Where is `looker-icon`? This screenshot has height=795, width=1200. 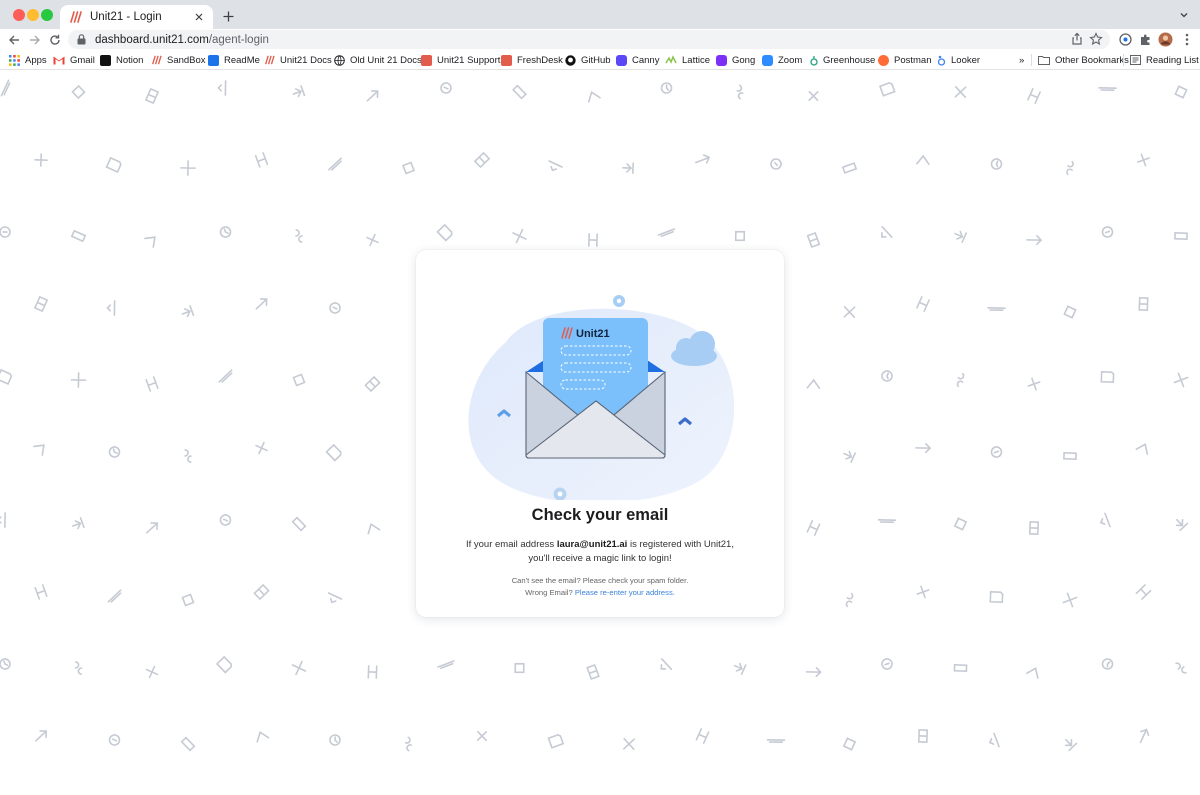
looker-icon is located at coordinates (941, 60).